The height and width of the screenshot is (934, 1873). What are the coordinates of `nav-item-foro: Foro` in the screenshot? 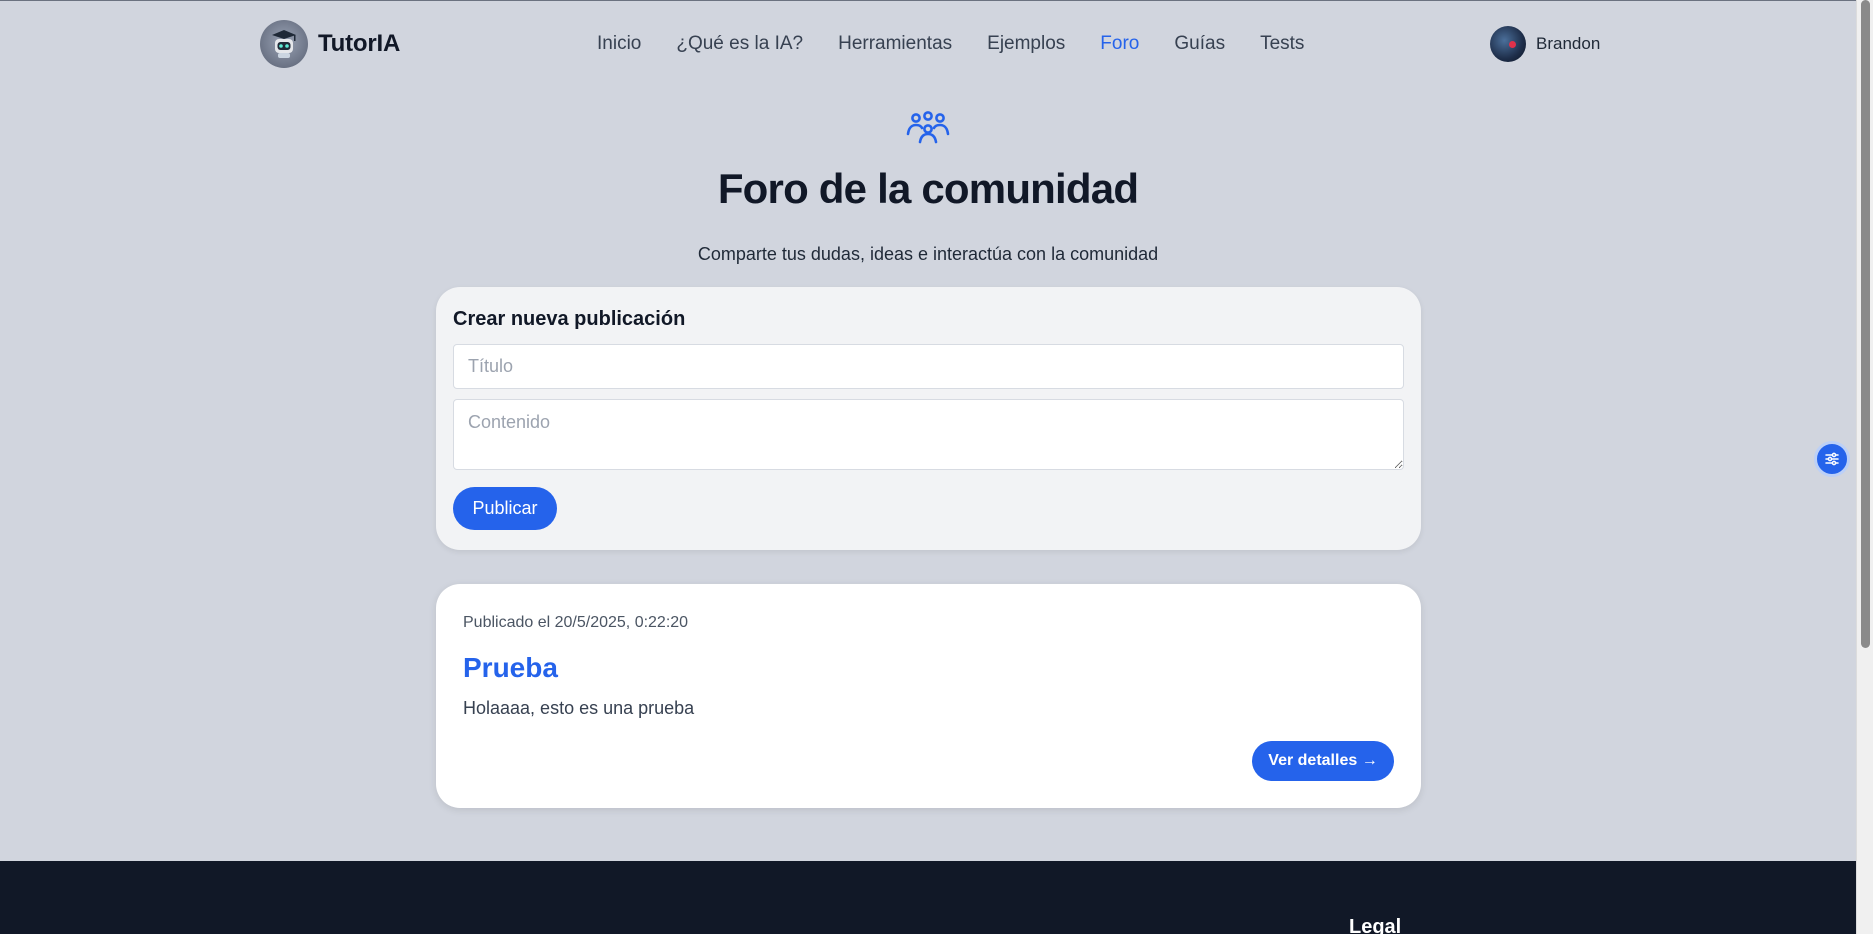 It's located at (1119, 44).